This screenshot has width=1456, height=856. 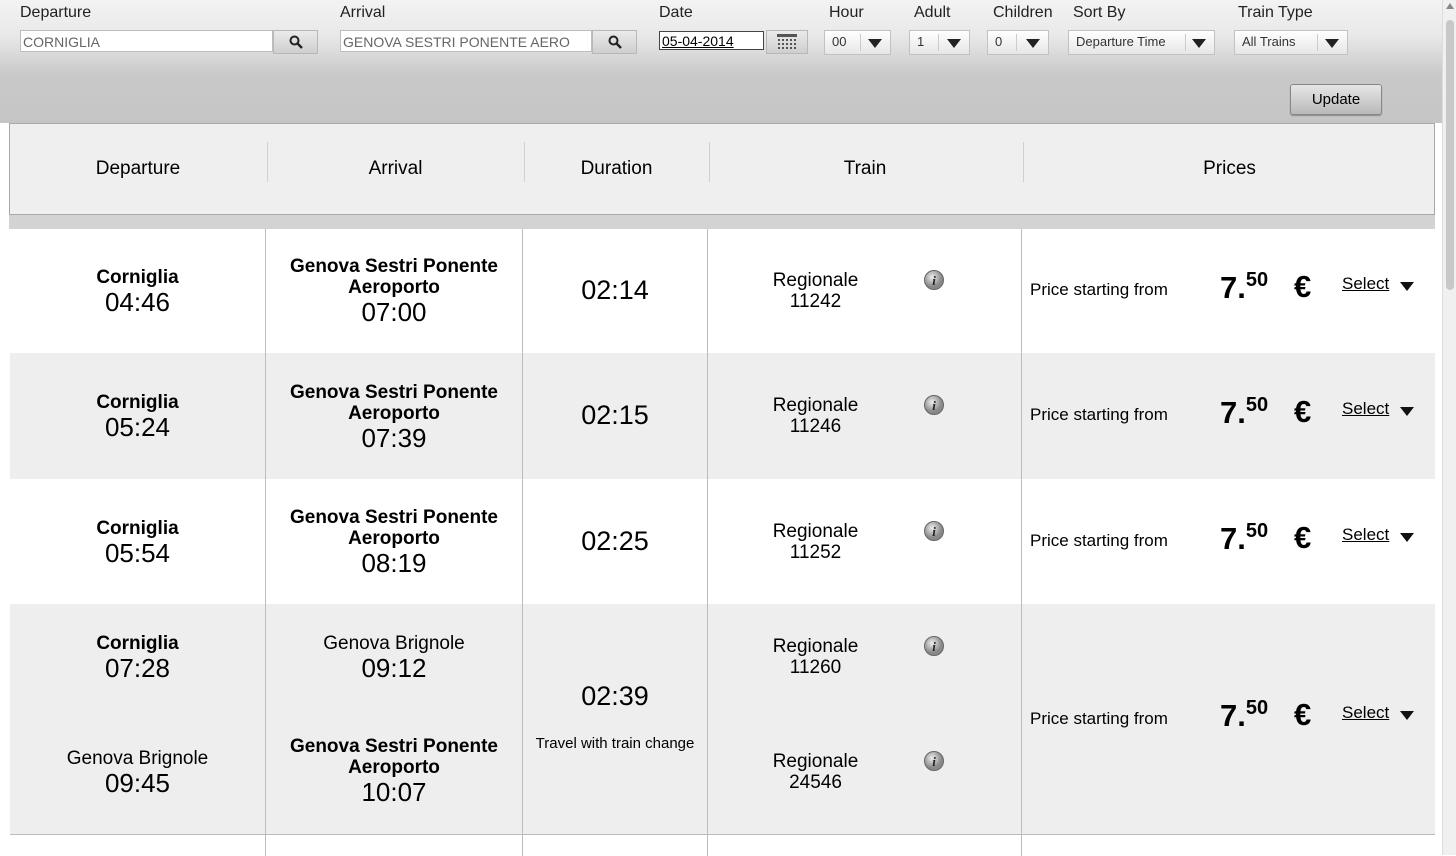 I want to click on departure-input: CORNIGLIA, so click(x=146, y=41).